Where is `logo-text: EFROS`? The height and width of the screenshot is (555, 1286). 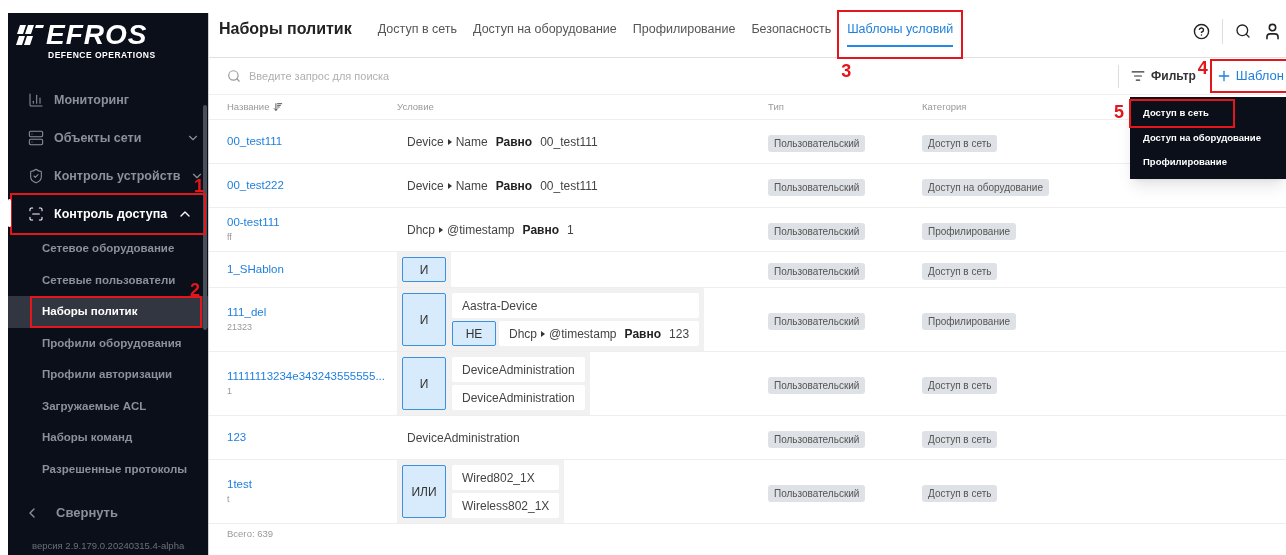 logo-text: EFROS is located at coordinates (97, 35).